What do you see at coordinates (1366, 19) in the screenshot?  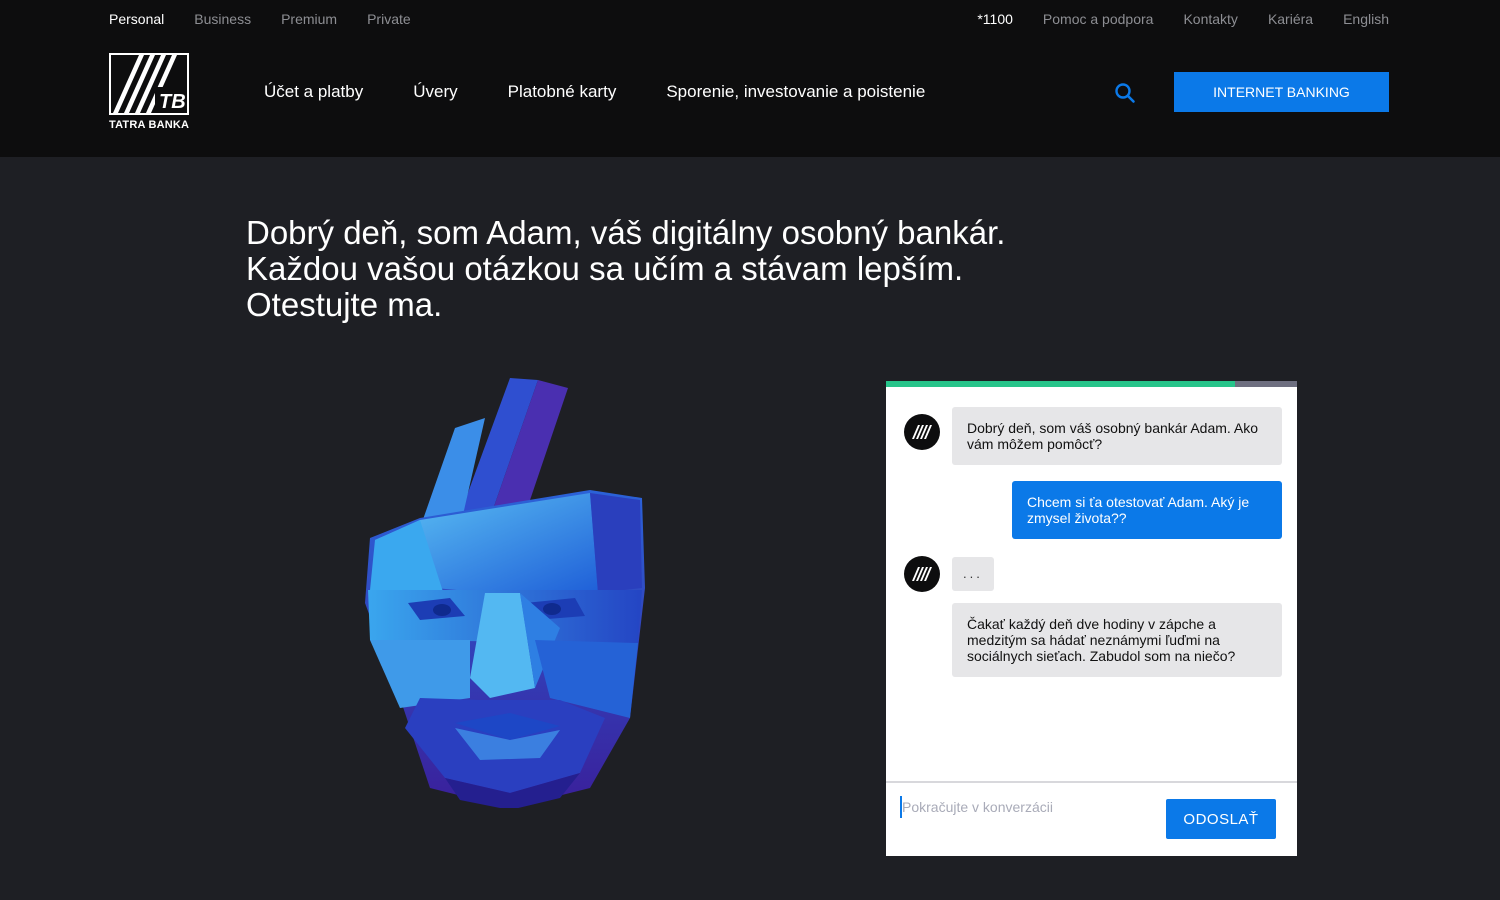 I see `language-link: English` at bounding box center [1366, 19].